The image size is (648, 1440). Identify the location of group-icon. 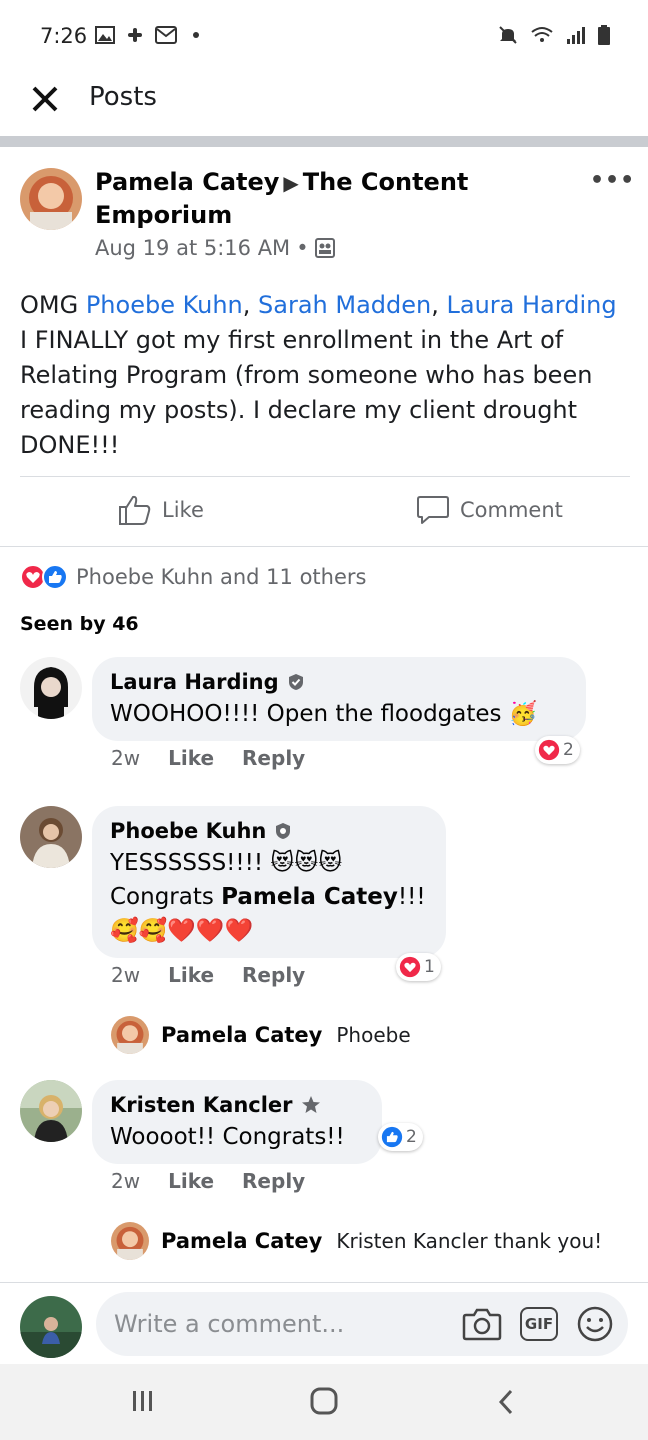
(324, 248).